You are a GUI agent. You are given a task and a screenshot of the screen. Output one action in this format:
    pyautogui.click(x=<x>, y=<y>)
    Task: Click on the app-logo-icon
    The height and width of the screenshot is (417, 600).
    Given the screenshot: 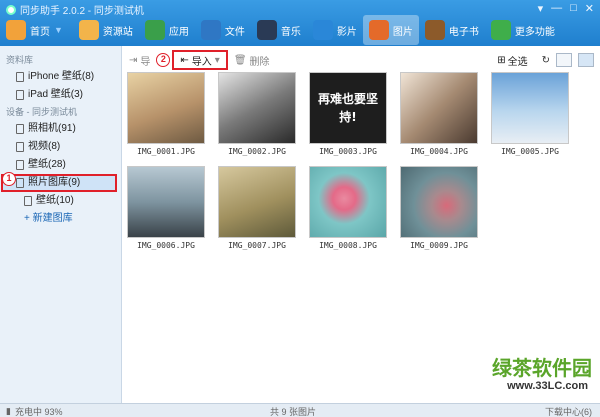 What is the action you would take?
    pyautogui.click(x=11, y=9)
    